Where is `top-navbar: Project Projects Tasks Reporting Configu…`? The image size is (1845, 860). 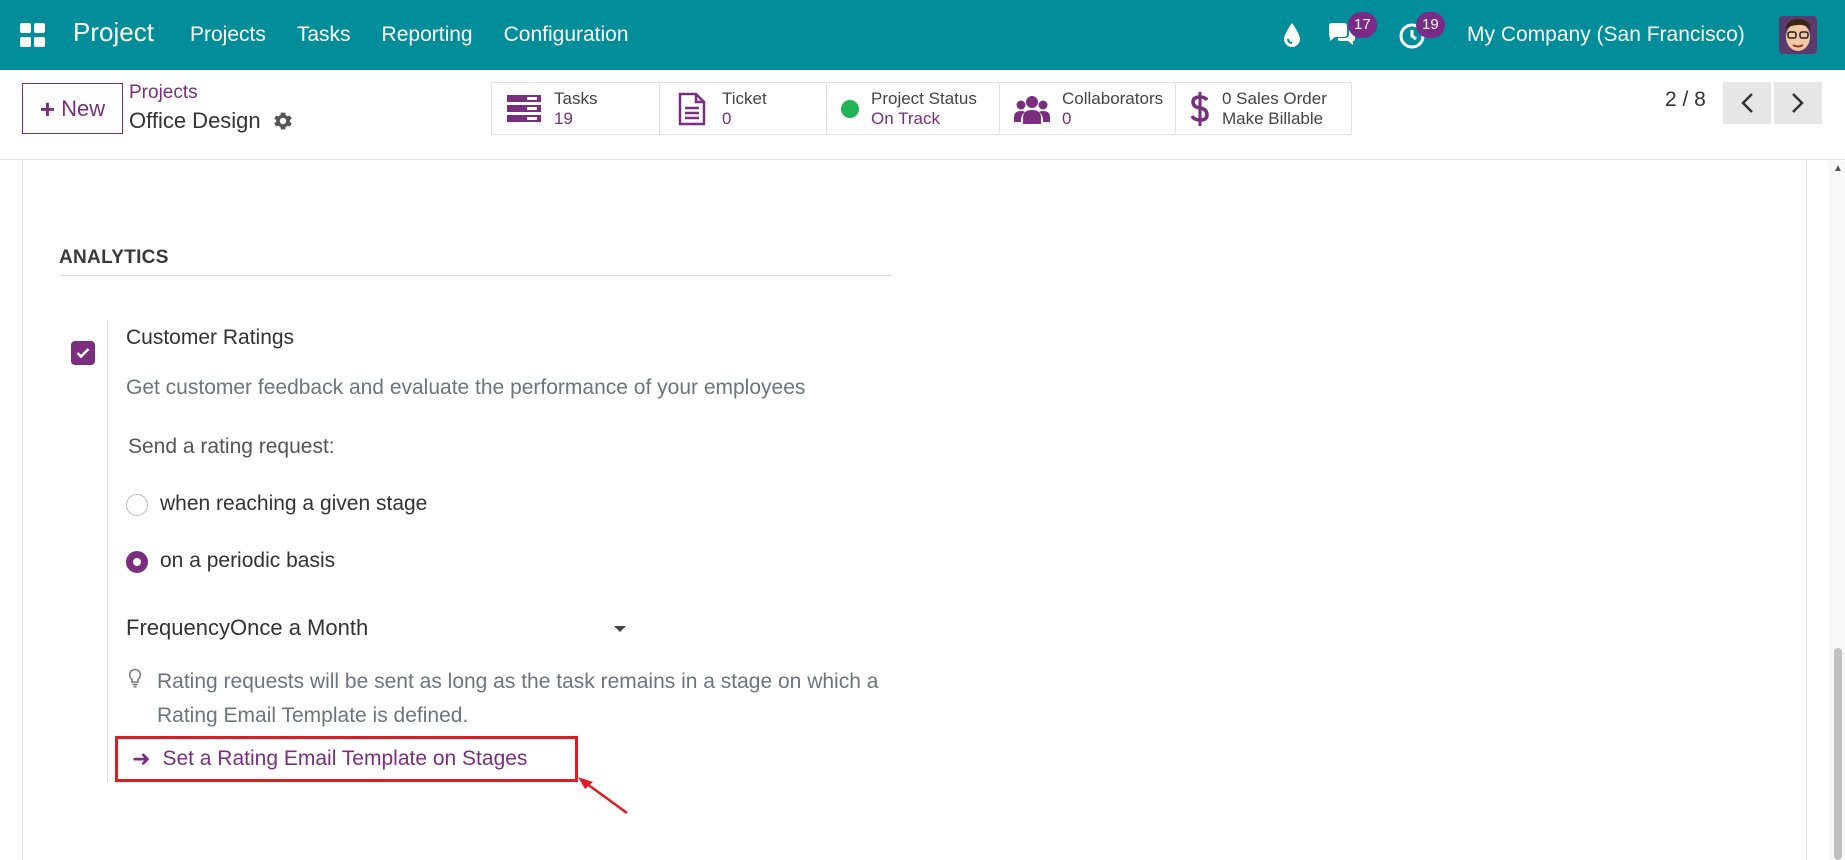 top-navbar: Project Projects Tasks Reporting Configu… is located at coordinates (922, 35).